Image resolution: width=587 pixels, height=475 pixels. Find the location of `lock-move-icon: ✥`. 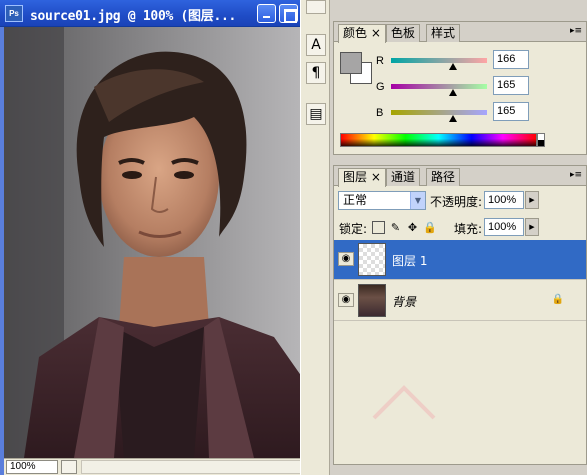

lock-move-icon: ✥ is located at coordinates (412, 227).